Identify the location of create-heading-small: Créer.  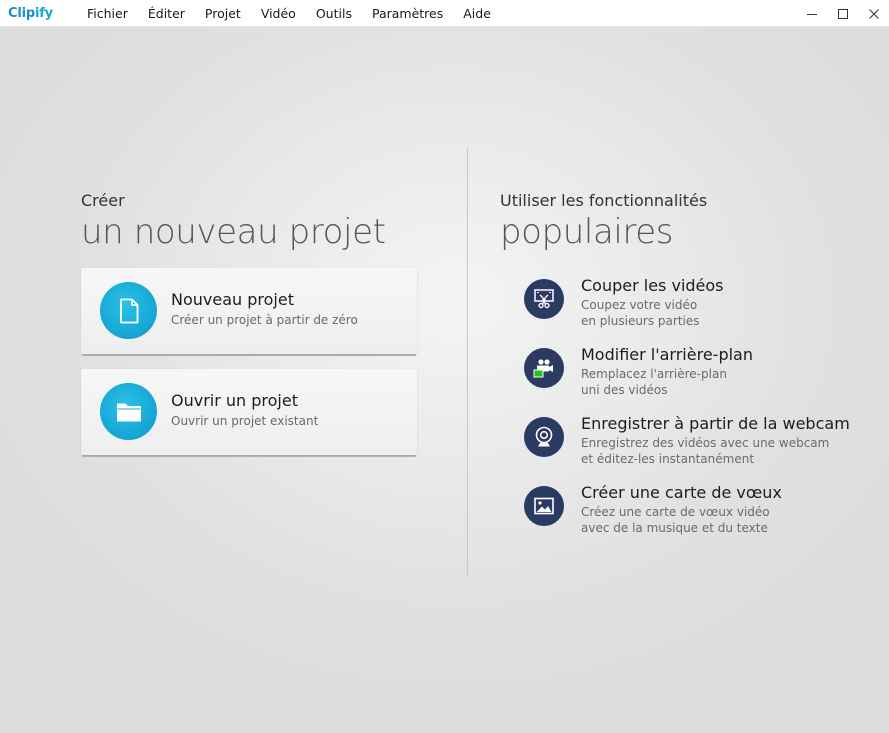
(103, 200).